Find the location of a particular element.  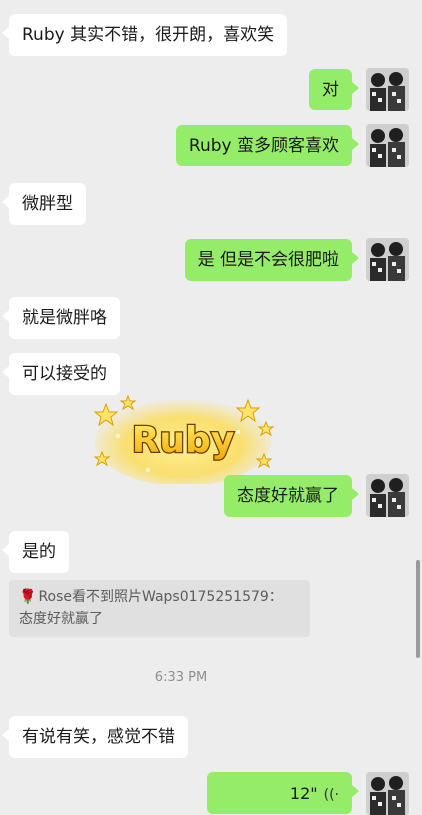

message-bubble-outgoing: 态度好就赢了 is located at coordinates (291, 496).